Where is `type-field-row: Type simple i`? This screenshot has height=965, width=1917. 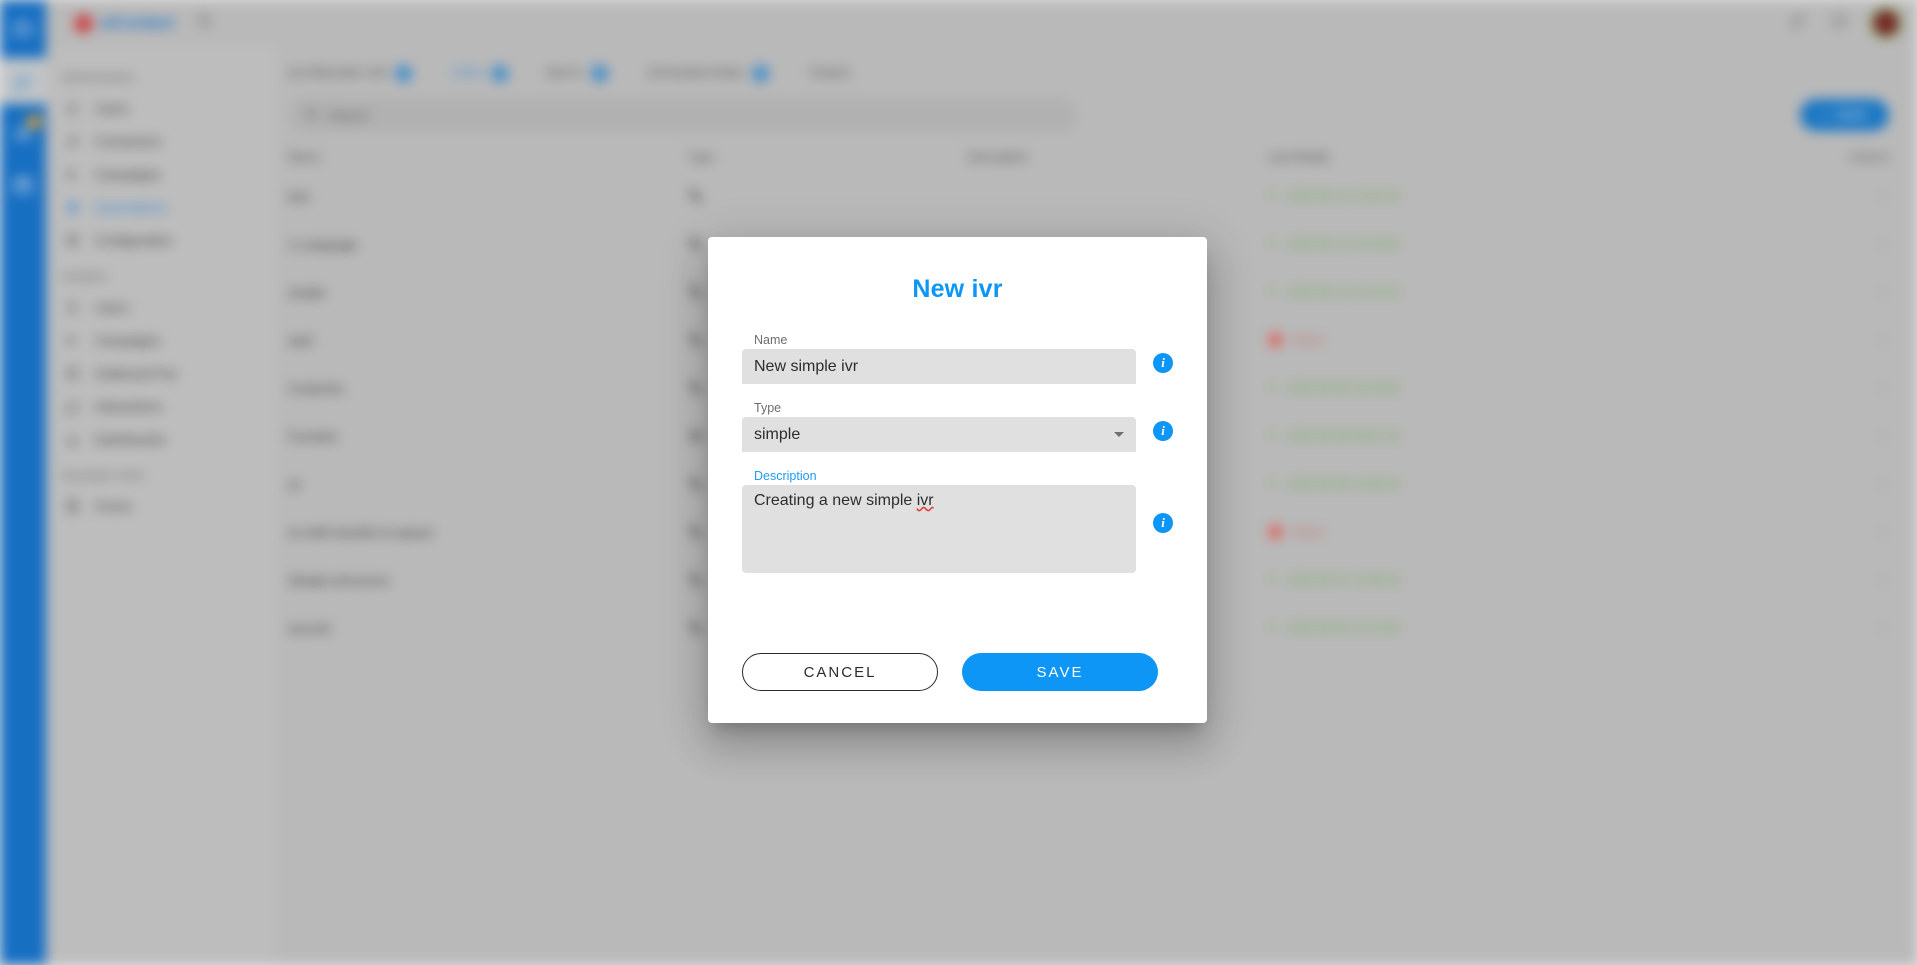
type-field-row: Type simple i is located at coordinates (957, 426).